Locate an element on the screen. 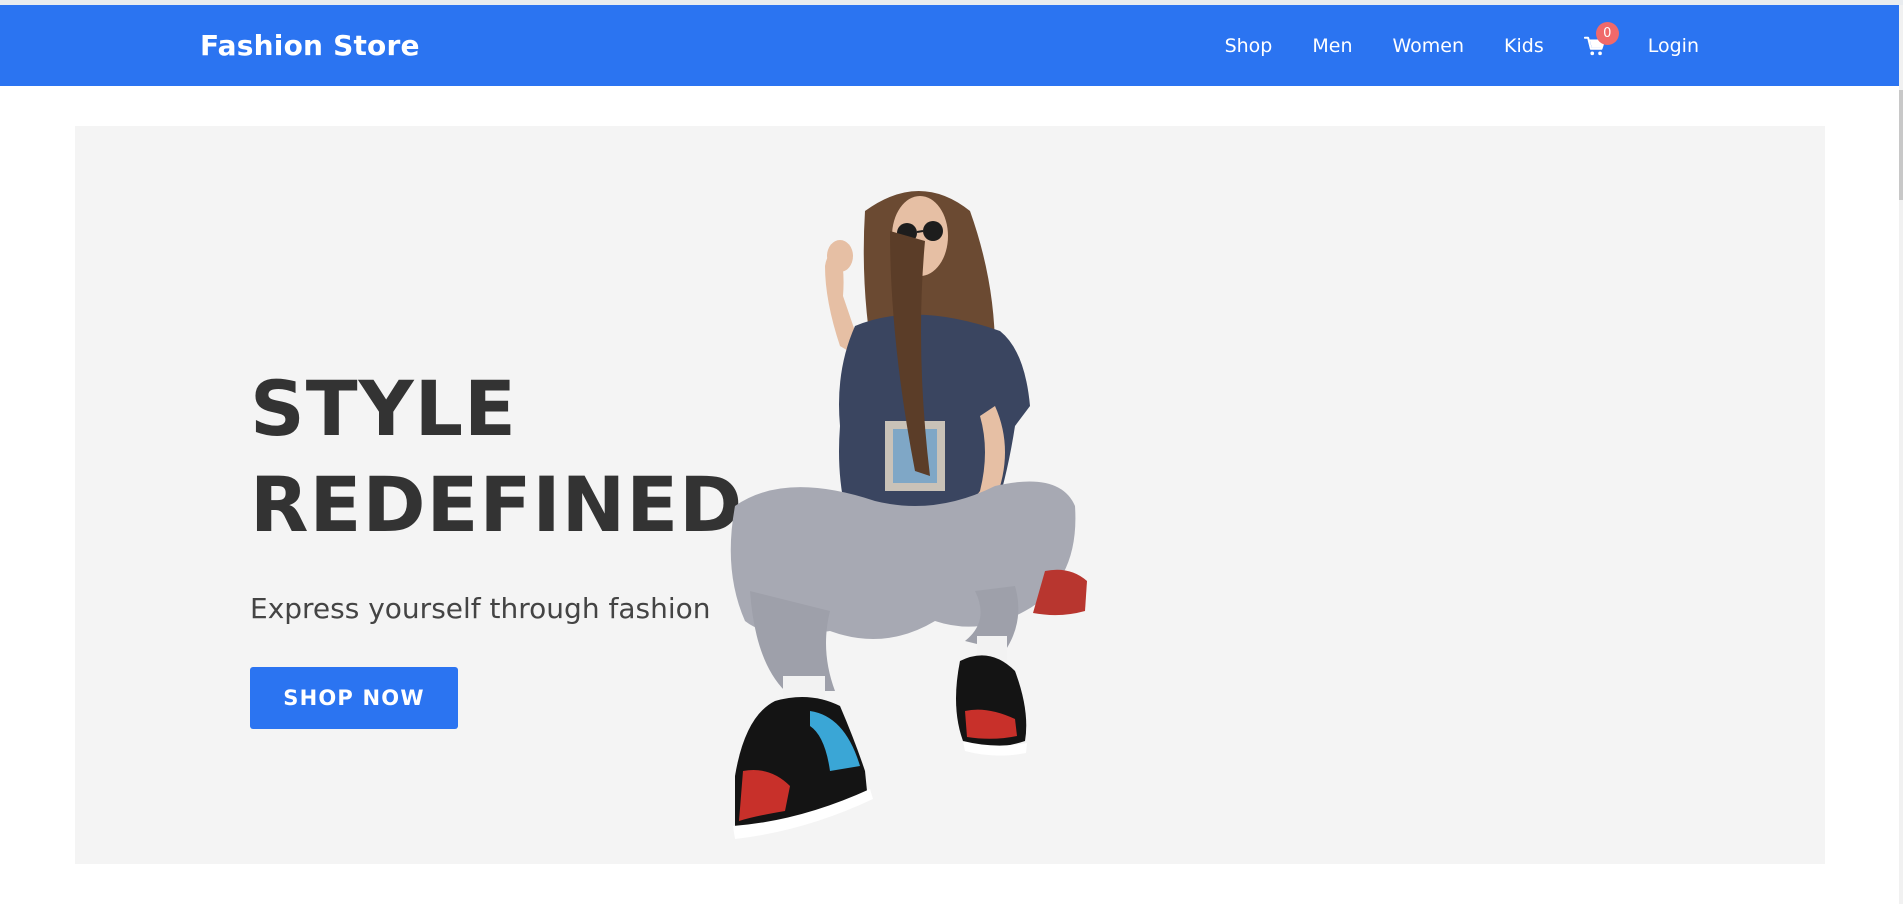  hero-title-line-1: STYLE is located at coordinates (383, 408).